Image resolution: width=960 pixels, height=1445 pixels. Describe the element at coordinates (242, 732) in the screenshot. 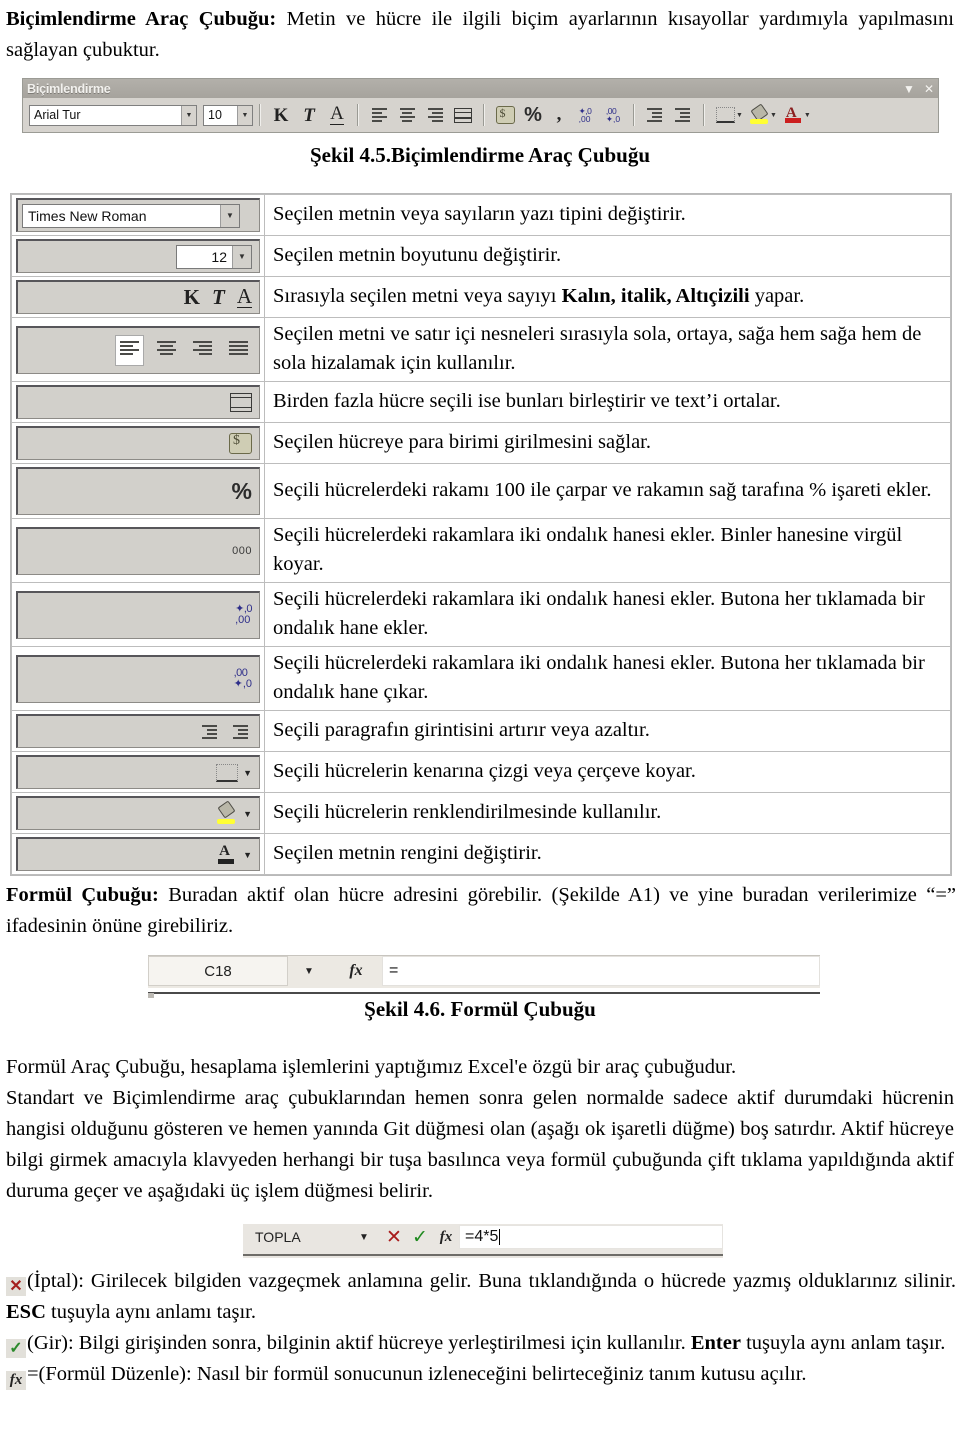

I see `increase-indent-icon` at that location.